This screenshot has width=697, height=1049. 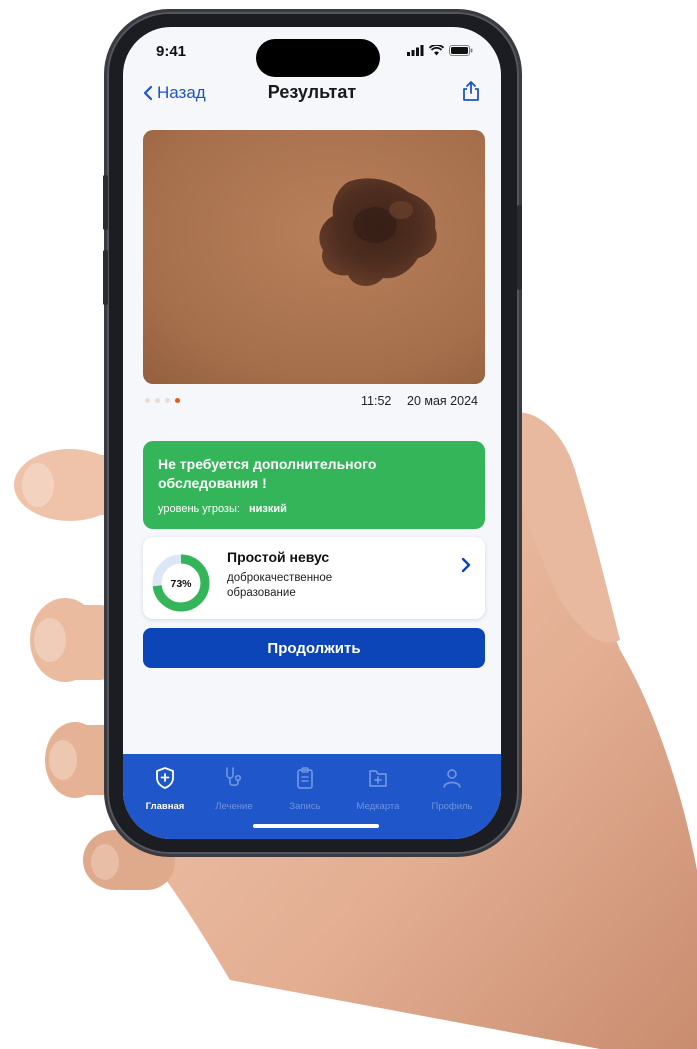 What do you see at coordinates (278, 557) in the screenshot?
I see `diagnosis-title: Простой невус` at bounding box center [278, 557].